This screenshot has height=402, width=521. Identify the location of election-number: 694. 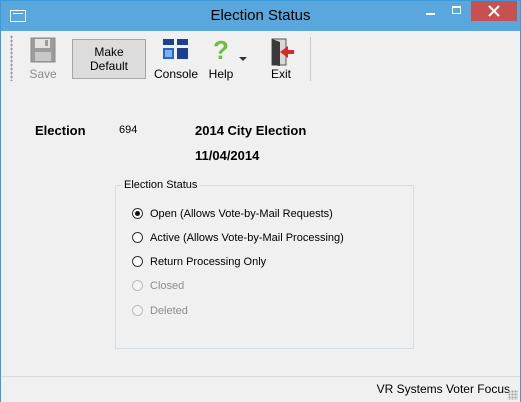
(128, 130).